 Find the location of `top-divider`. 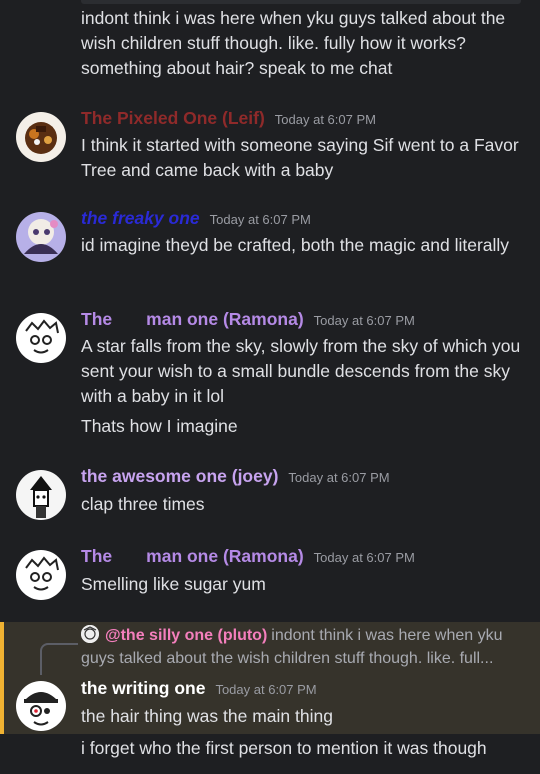

top-divider is located at coordinates (301, 2).